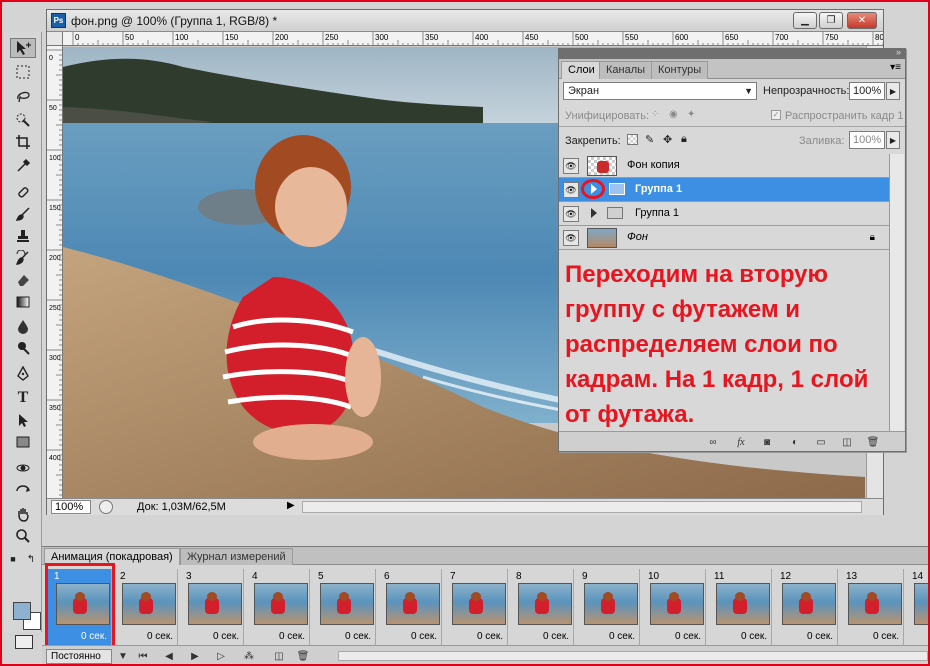 The image size is (930, 666). What do you see at coordinates (278, 607) in the screenshot?
I see `animation-frame: 4 0 сек.` at bounding box center [278, 607].